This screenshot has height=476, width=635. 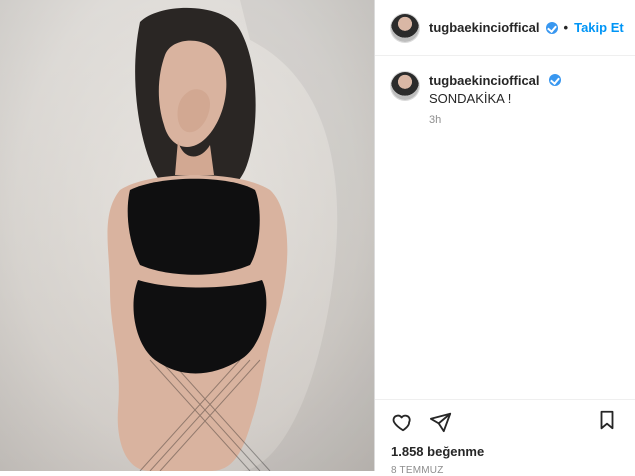 I want to click on post-footer: 1.858 beğenme 8 TEMMUZ, so click(x=505, y=437).